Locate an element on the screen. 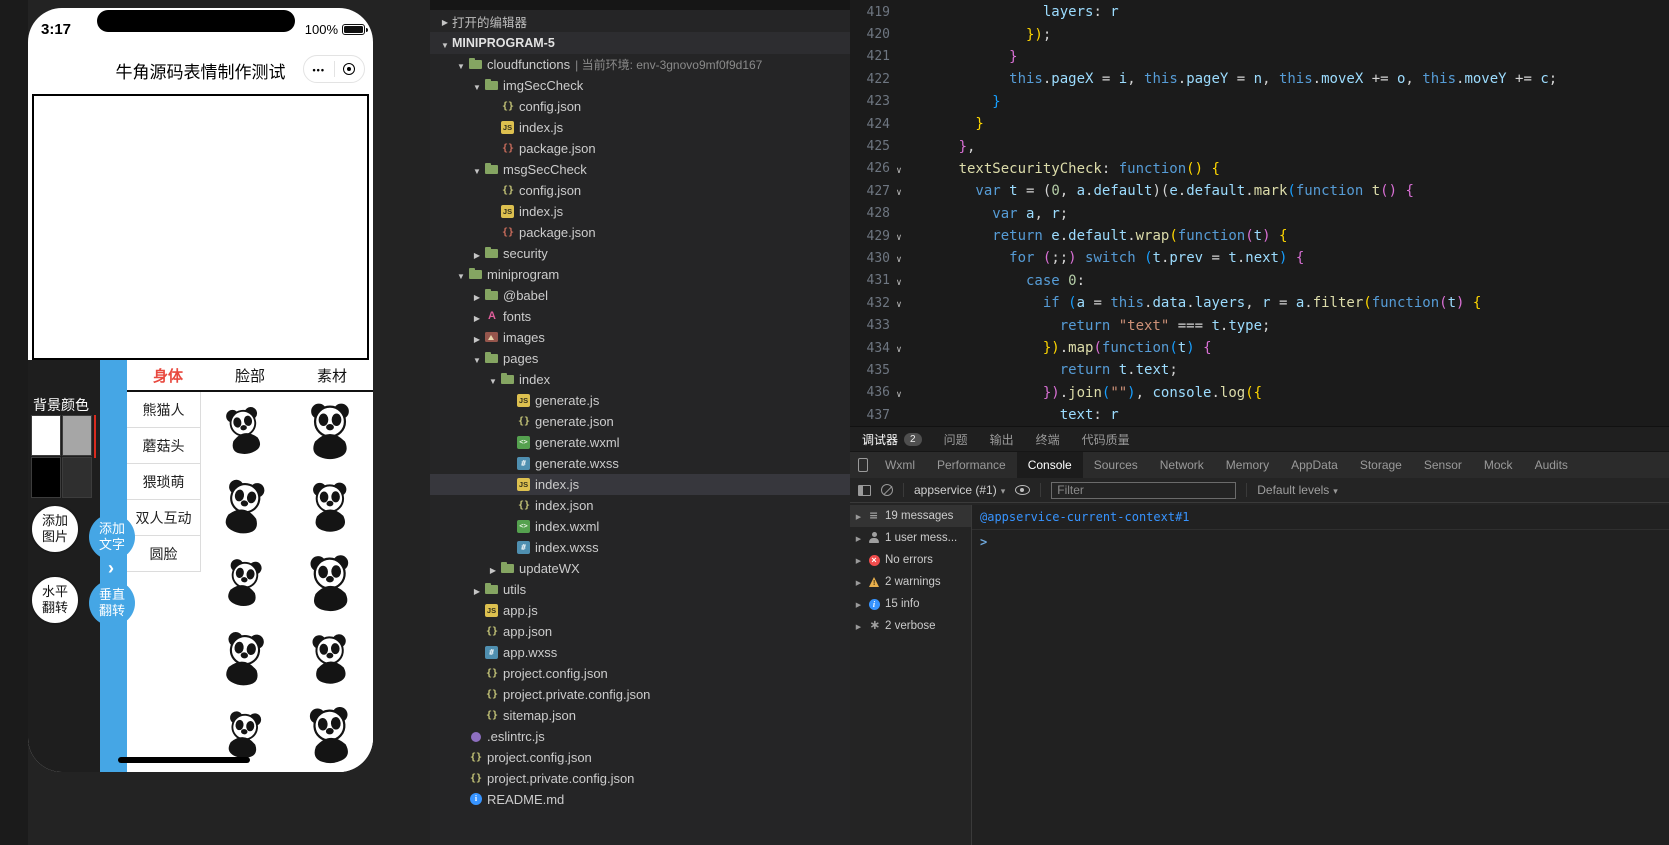  panel-tab: 代码质量 is located at coordinates (1106, 439).